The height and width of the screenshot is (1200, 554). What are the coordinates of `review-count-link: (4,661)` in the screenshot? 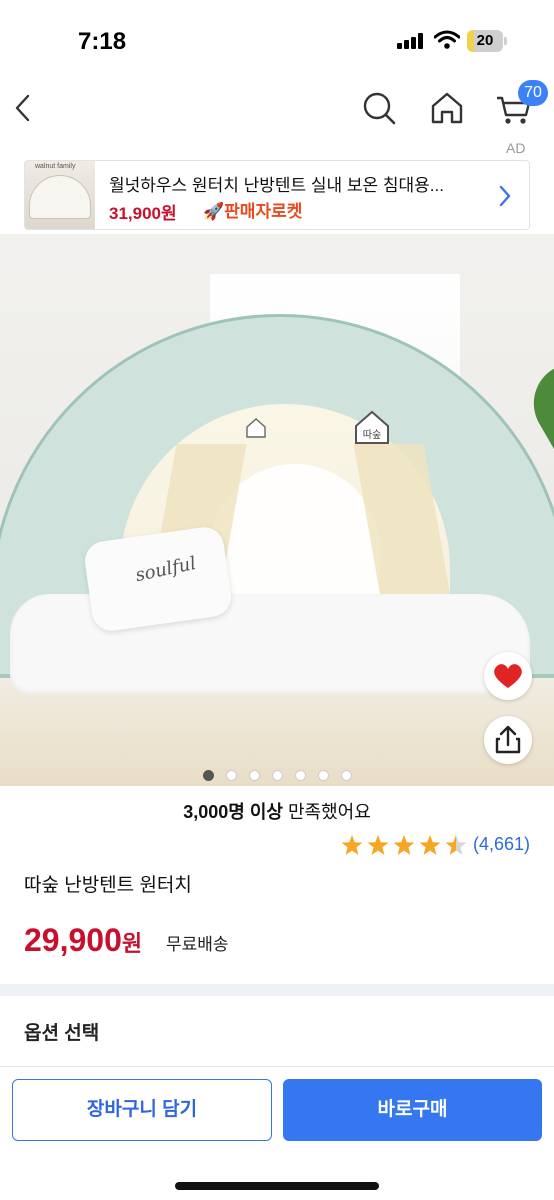 It's located at (501, 844).